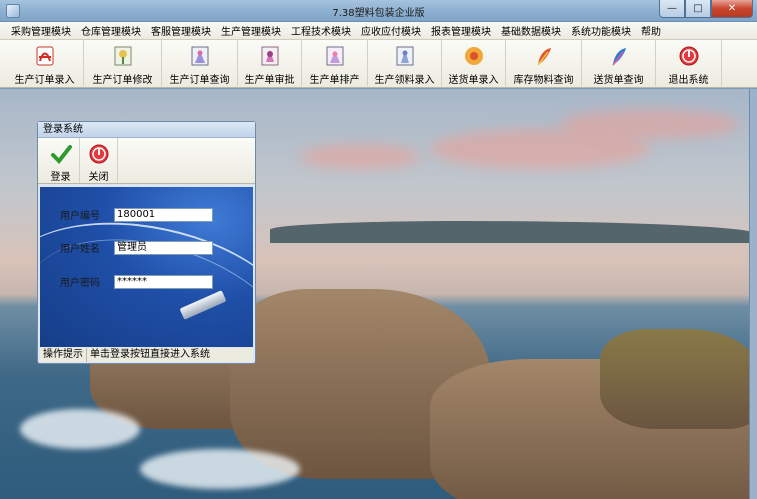 The width and height of the screenshot is (757, 499). What do you see at coordinates (391, 30) in the screenshot?
I see `menu-accounts: 应收应付模块` at bounding box center [391, 30].